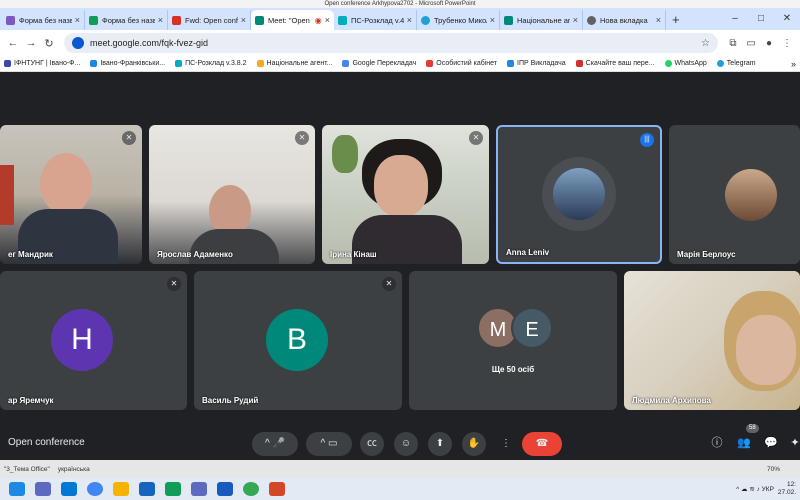 This screenshot has width=800, height=500. Describe the element at coordinates (440, 444) in the screenshot. I see `present-button: ⬆` at that location.